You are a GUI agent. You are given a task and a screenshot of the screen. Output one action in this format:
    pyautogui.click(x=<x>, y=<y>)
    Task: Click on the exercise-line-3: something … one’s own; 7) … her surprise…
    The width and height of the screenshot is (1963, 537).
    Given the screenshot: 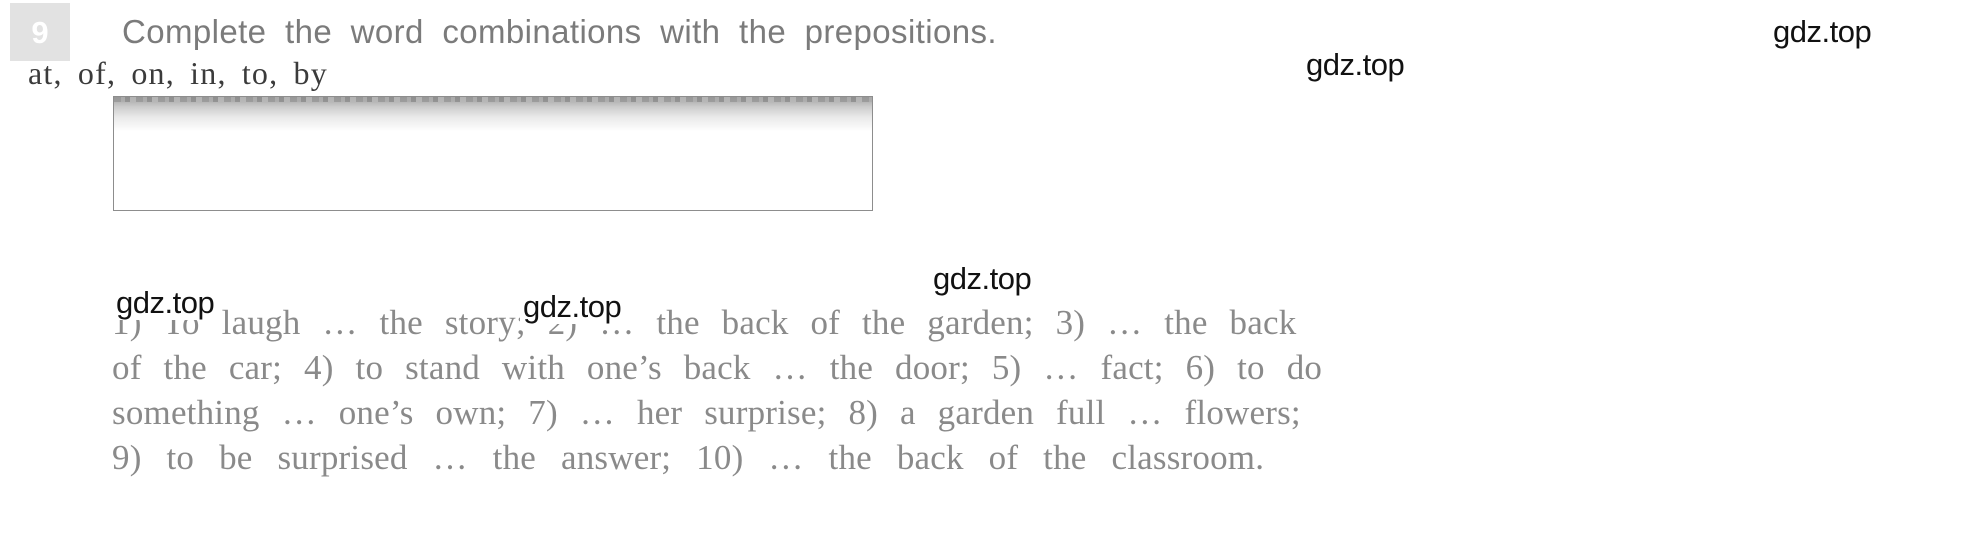 What is the action you would take?
    pyautogui.click(x=706, y=412)
    